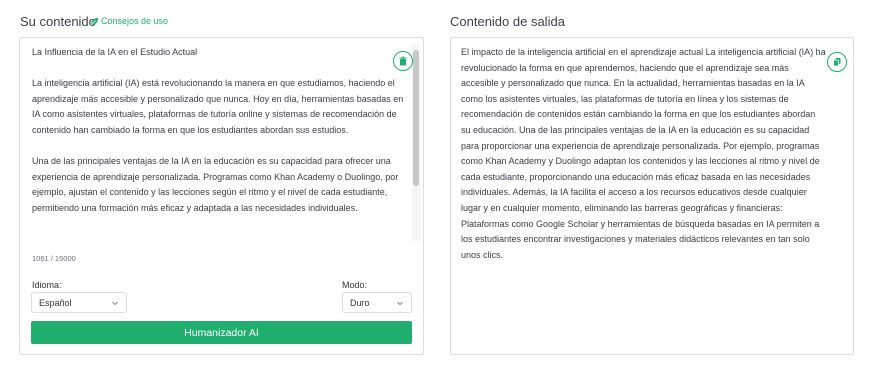 The image size is (871, 373). I want to click on character-counter: 1061 / 15000, so click(54, 258).